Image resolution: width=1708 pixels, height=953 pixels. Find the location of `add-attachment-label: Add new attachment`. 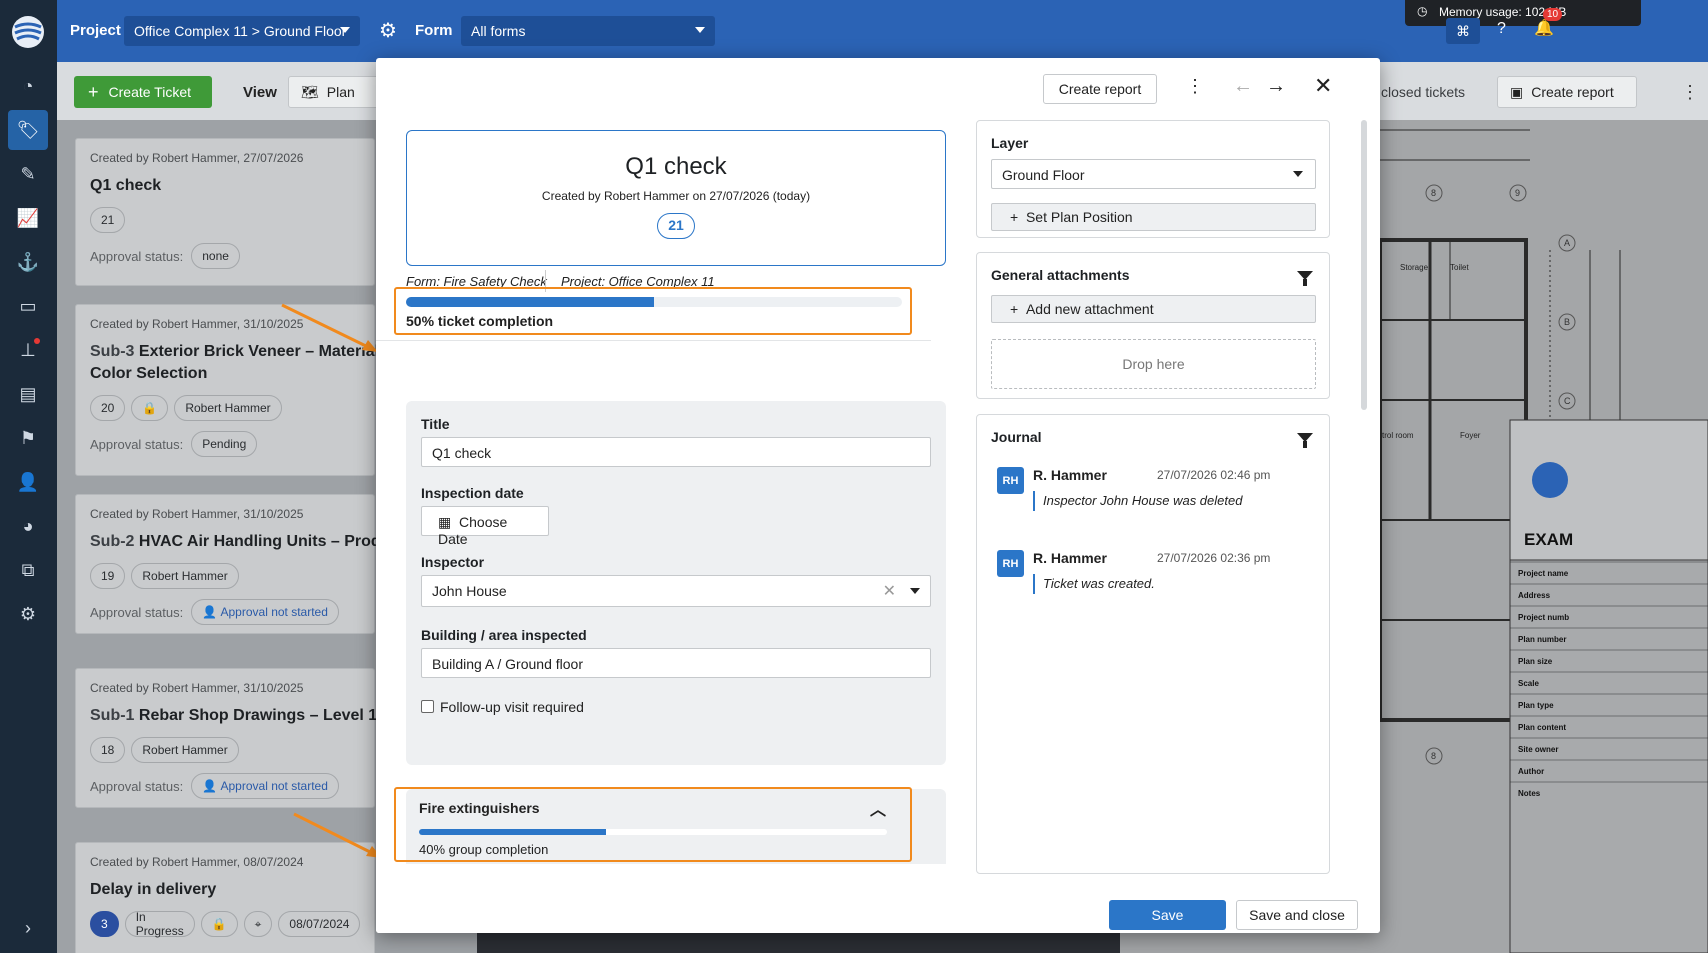

add-attachment-label: Add new attachment is located at coordinates (1089, 309).